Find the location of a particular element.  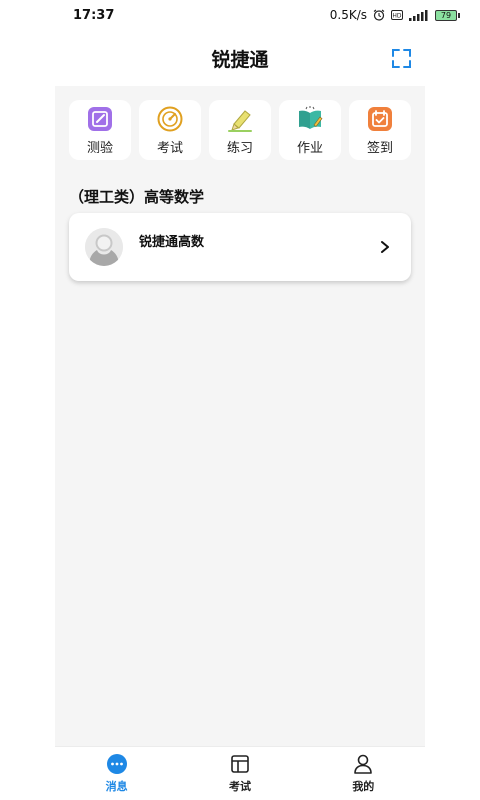

status-bar: 17:37 0.5K/s HD 79 is located at coordinates (240, 15).